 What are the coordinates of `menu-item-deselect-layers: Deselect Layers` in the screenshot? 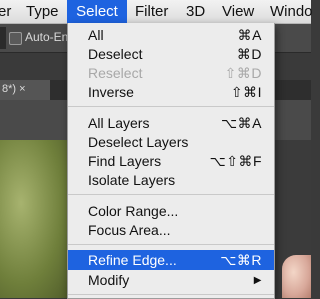 It's located at (171, 142).